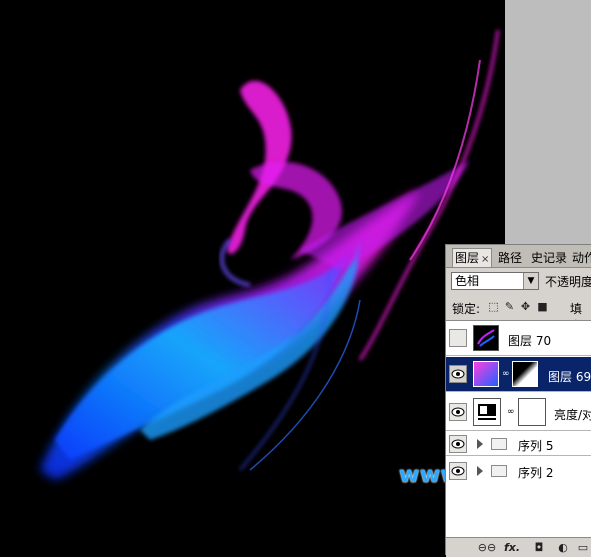 This screenshot has width=591, height=557. I want to click on opacity-label: 不透明度, so click(568, 282).